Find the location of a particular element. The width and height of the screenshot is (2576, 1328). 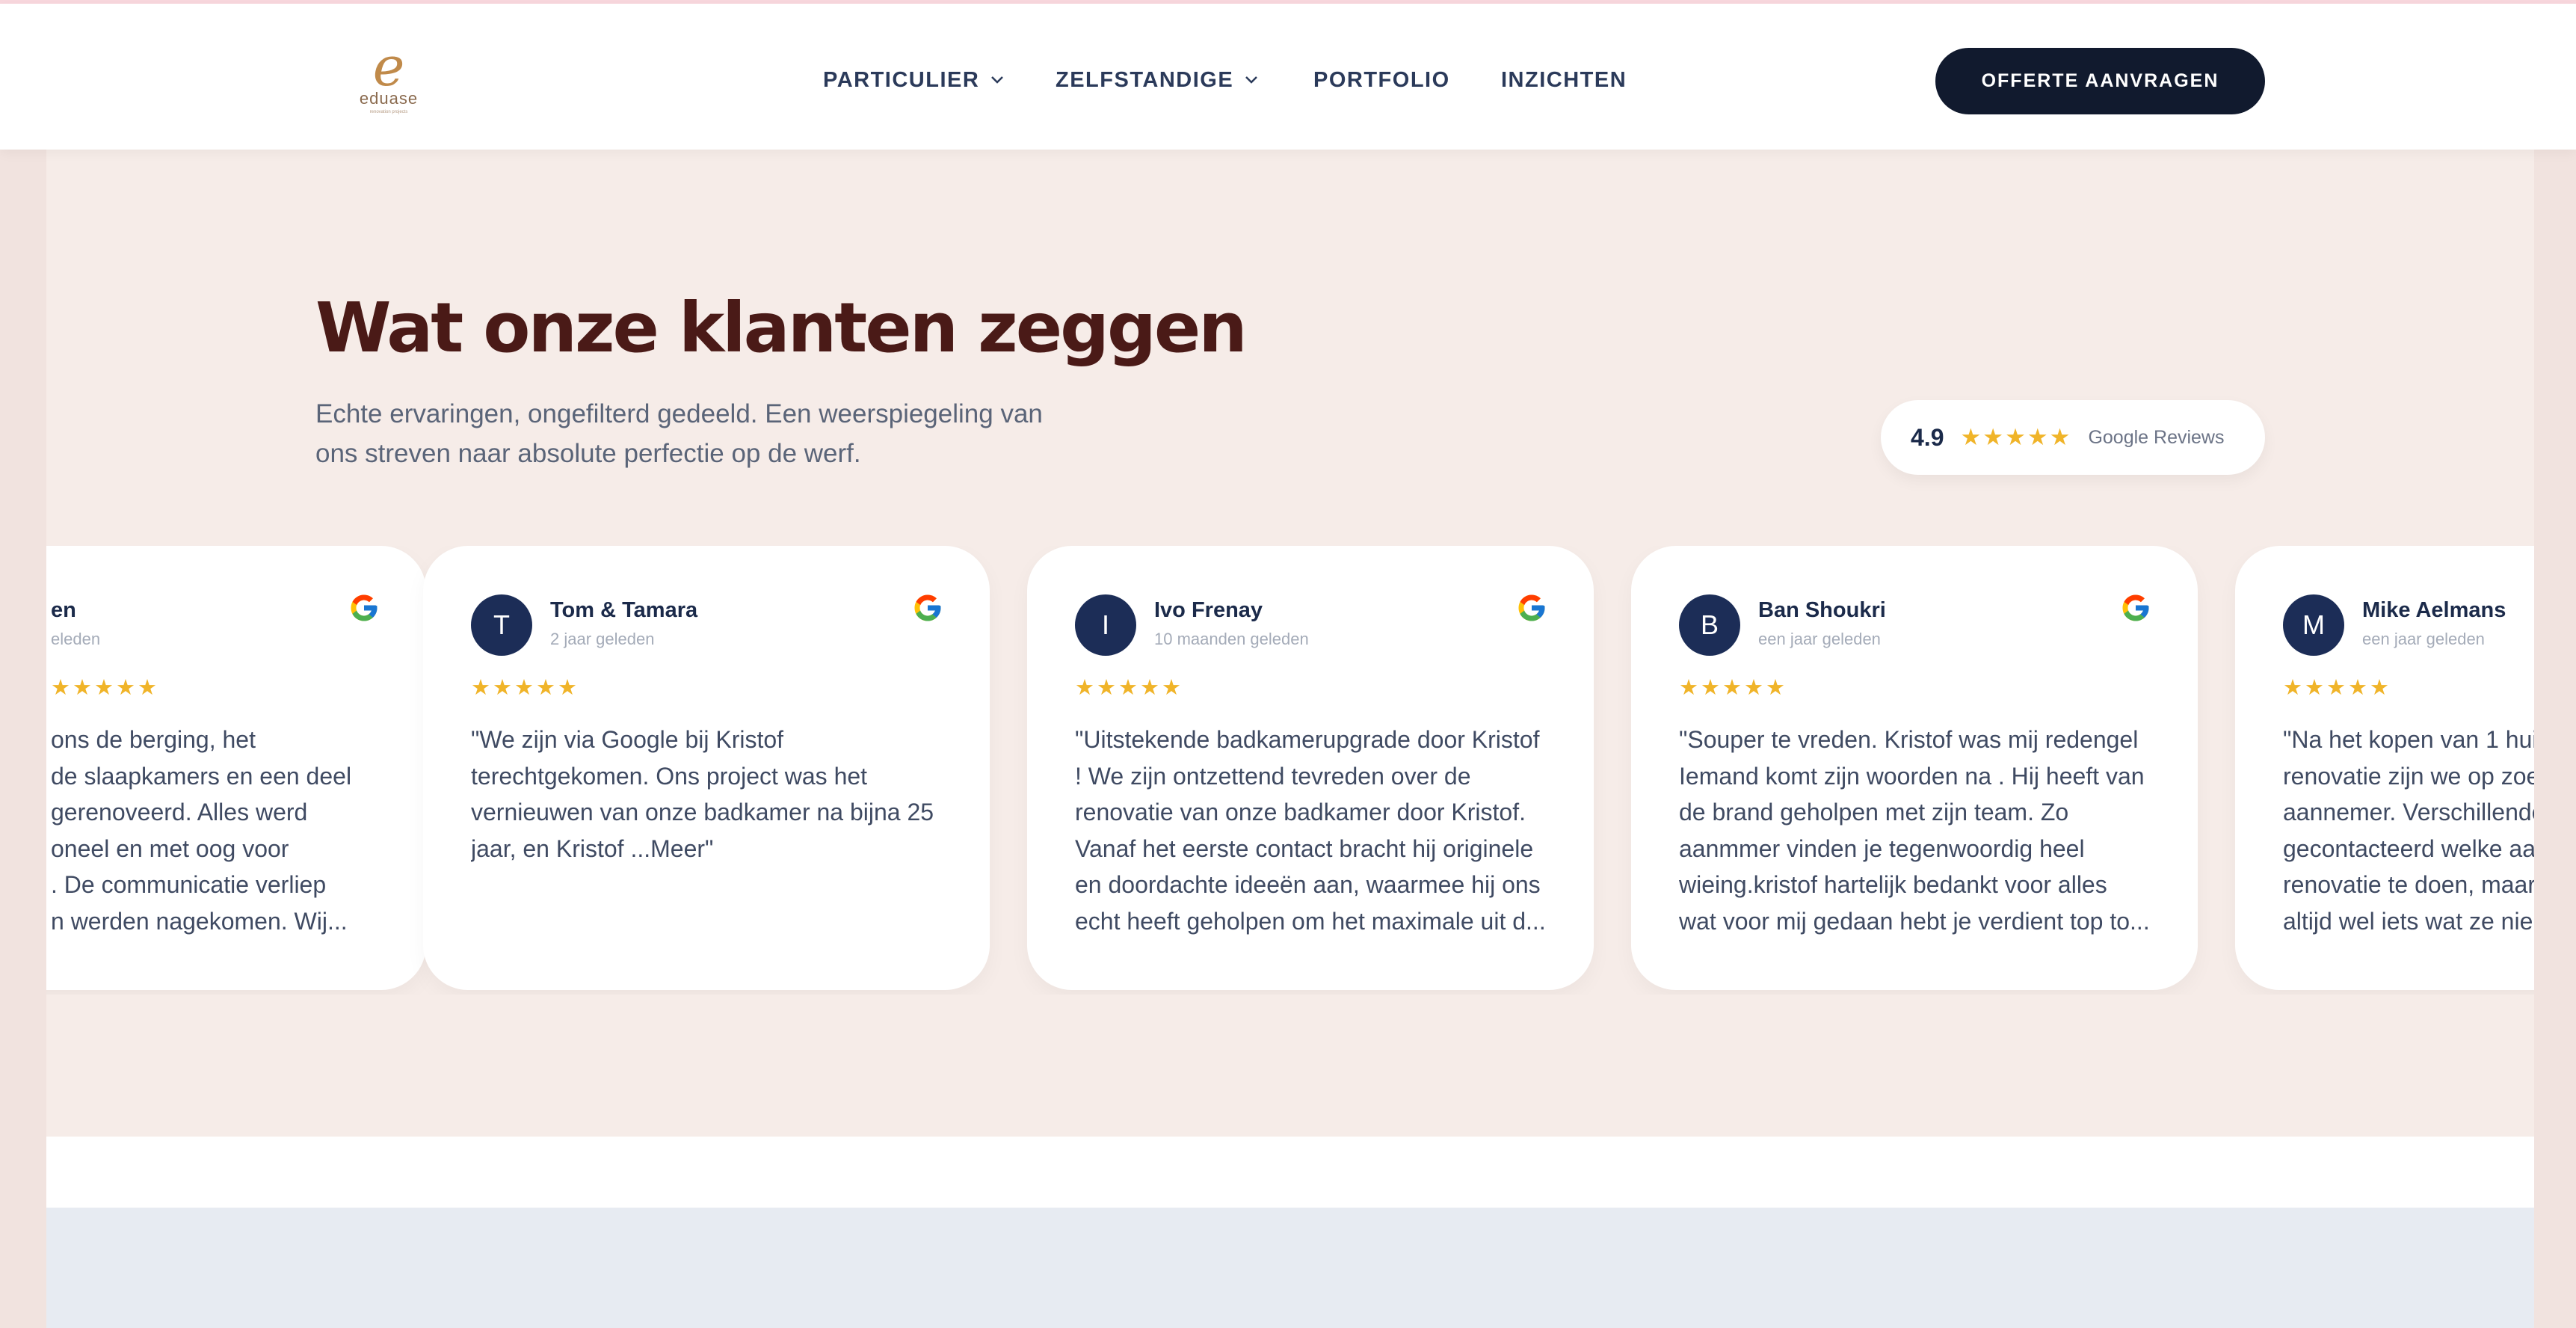

nav-item-label: INZICHTEN is located at coordinates (1564, 79).